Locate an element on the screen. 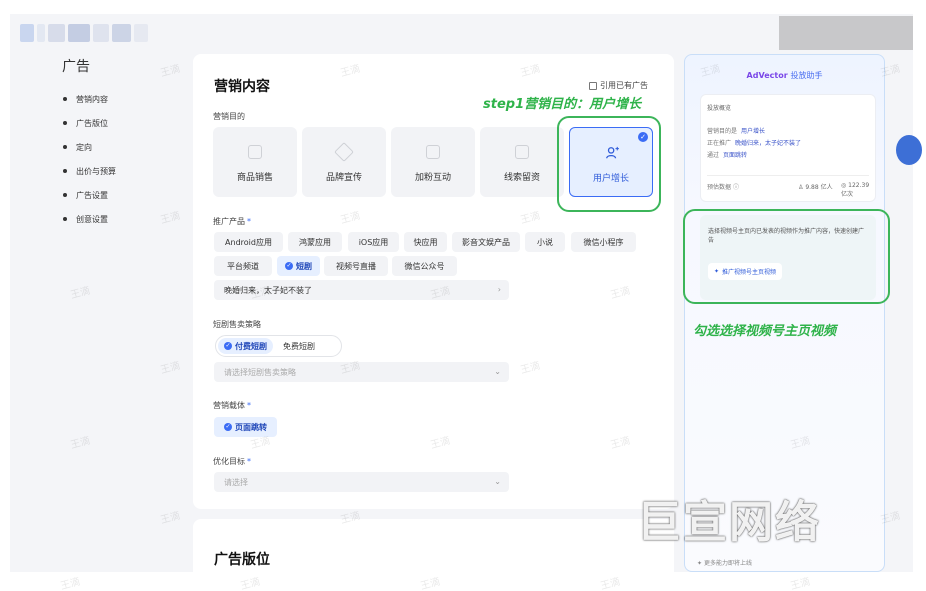 Image resolution: width=926 pixels, height=591 pixels. strategy-label: 短剧售卖策略 is located at coordinates (237, 324).